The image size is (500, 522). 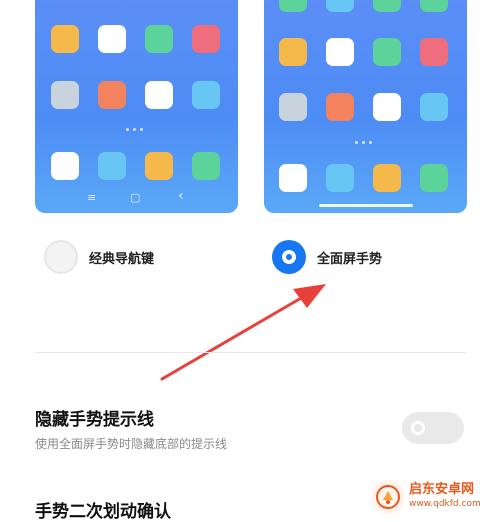 What do you see at coordinates (433, 428) in the screenshot?
I see `hide-hint-line-toggle` at bounding box center [433, 428].